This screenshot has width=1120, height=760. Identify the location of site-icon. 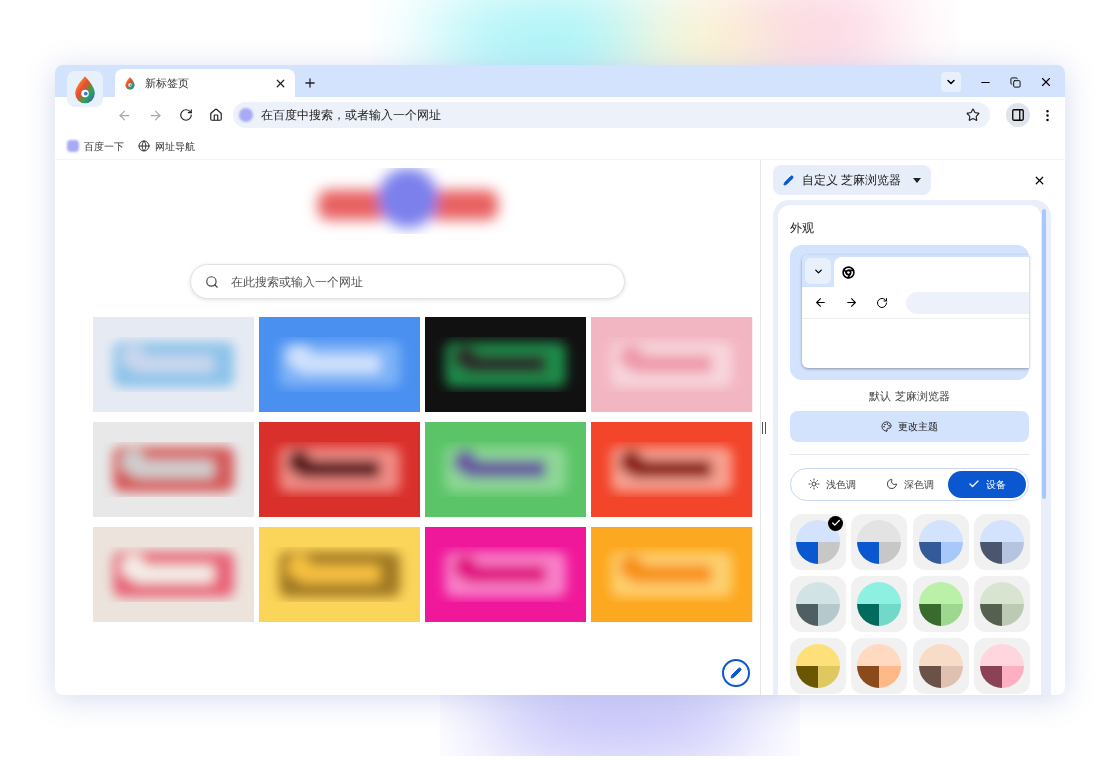
(73, 146).